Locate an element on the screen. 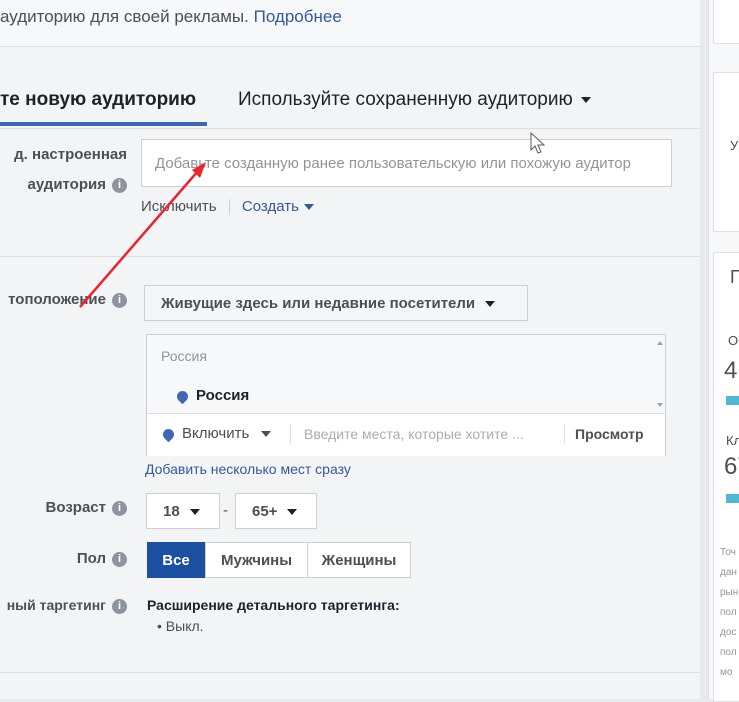  create-link: Создать is located at coordinates (278, 206).